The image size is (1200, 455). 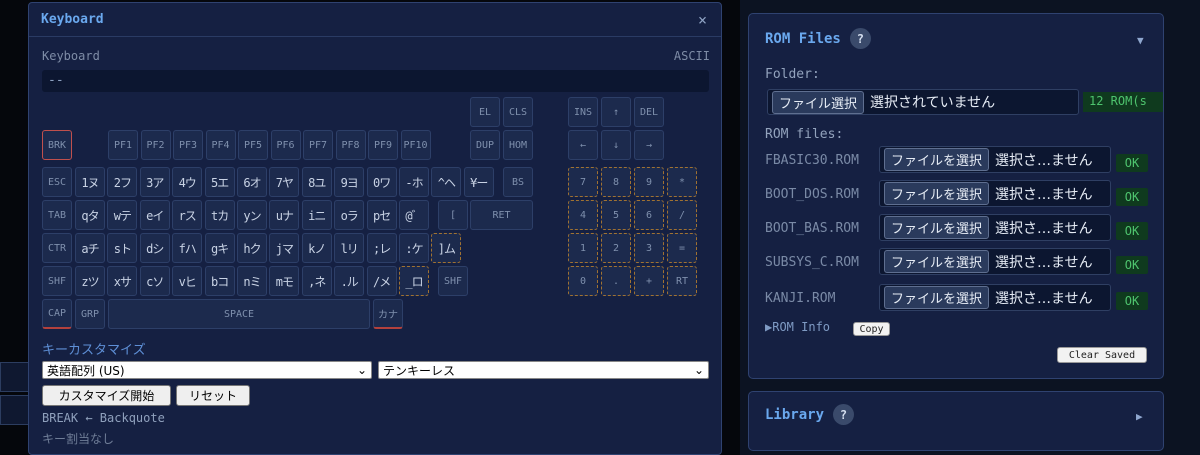 What do you see at coordinates (381, 182) in the screenshot?
I see `key-char: 0ワ` at bounding box center [381, 182].